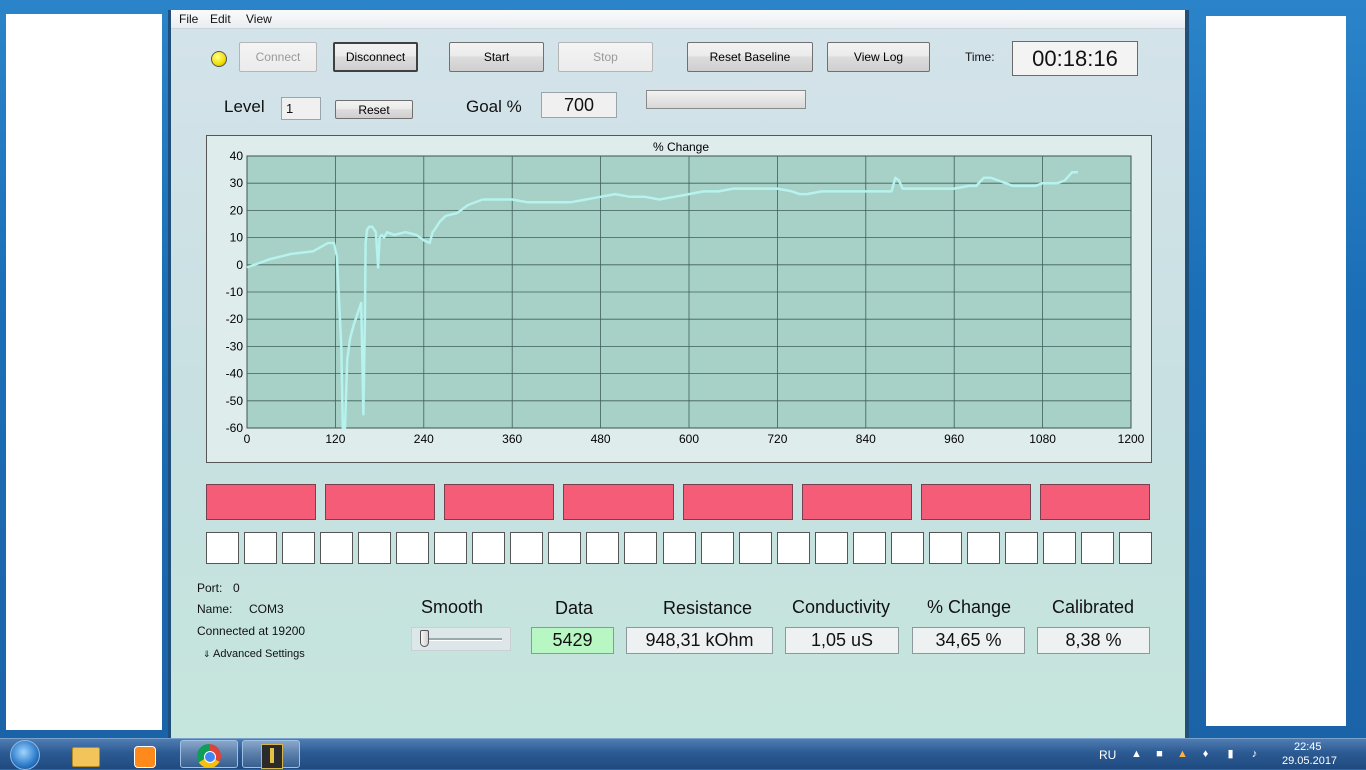 The image size is (1366, 770). What do you see at coordinates (237, 183) in the screenshot?
I see `y-tick-label: 30` at bounding box center [237, 183].